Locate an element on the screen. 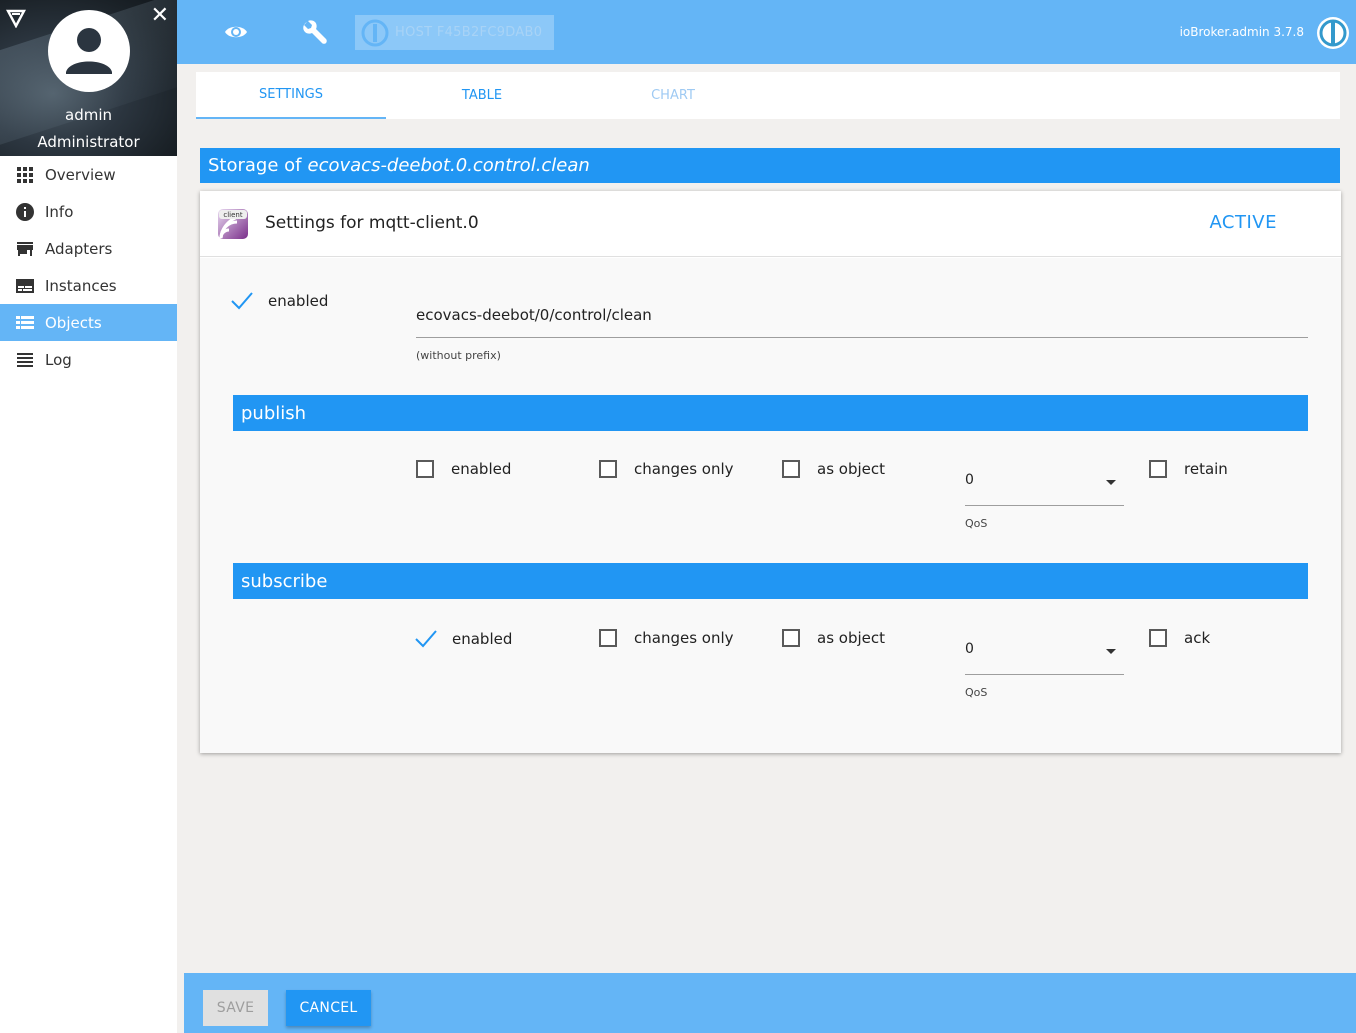  wrench-icon is located at coordinates (314, 33).